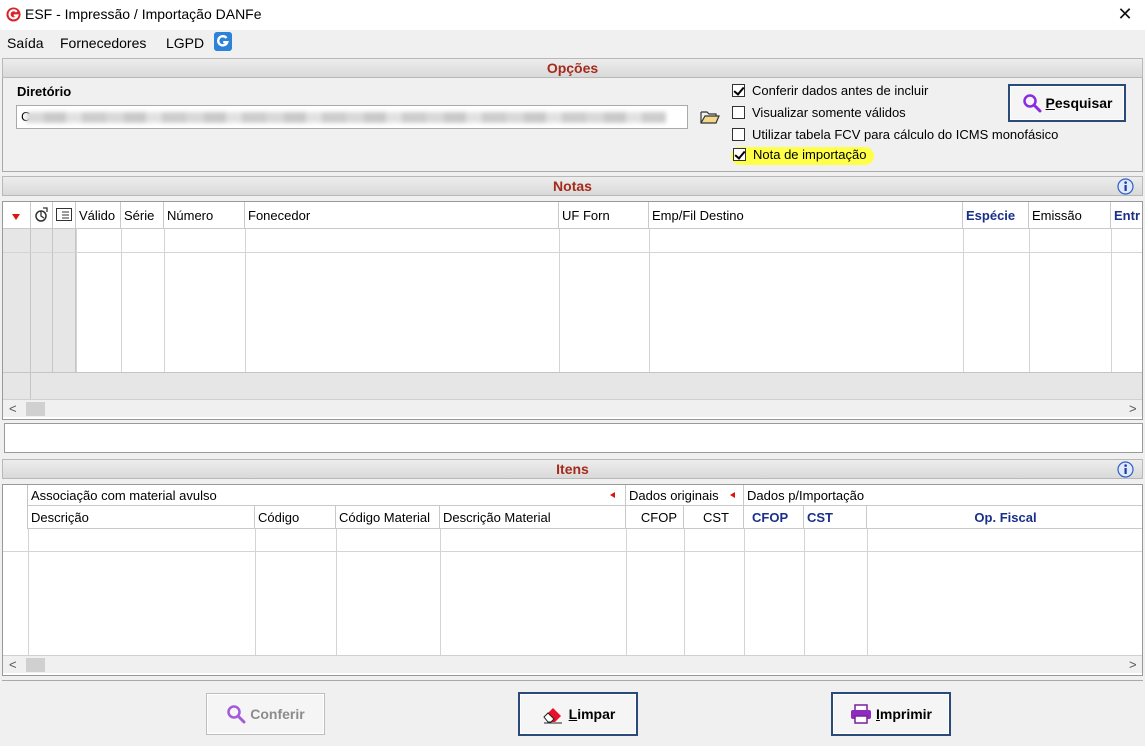 The height and width of the screenshot is (746, 1145). I want to click on menu-saida: Saída, so click(25, 43).